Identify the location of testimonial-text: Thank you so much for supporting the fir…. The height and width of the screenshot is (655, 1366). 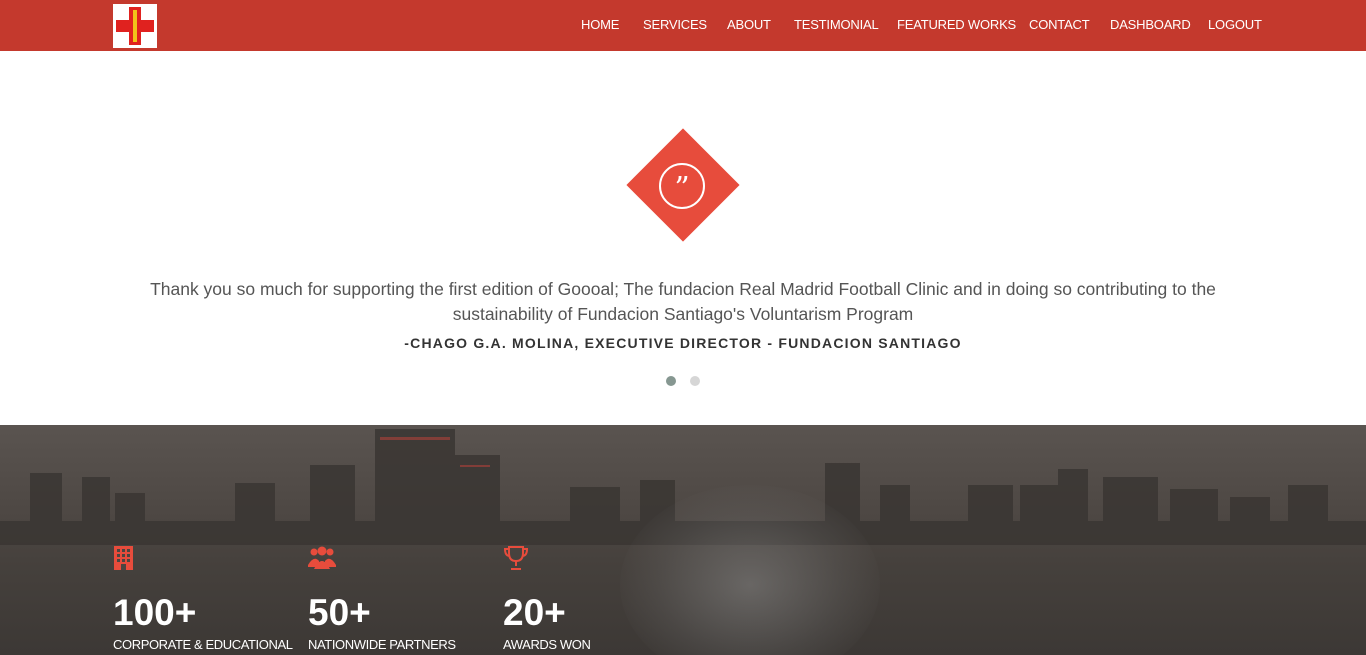
(683, 301).